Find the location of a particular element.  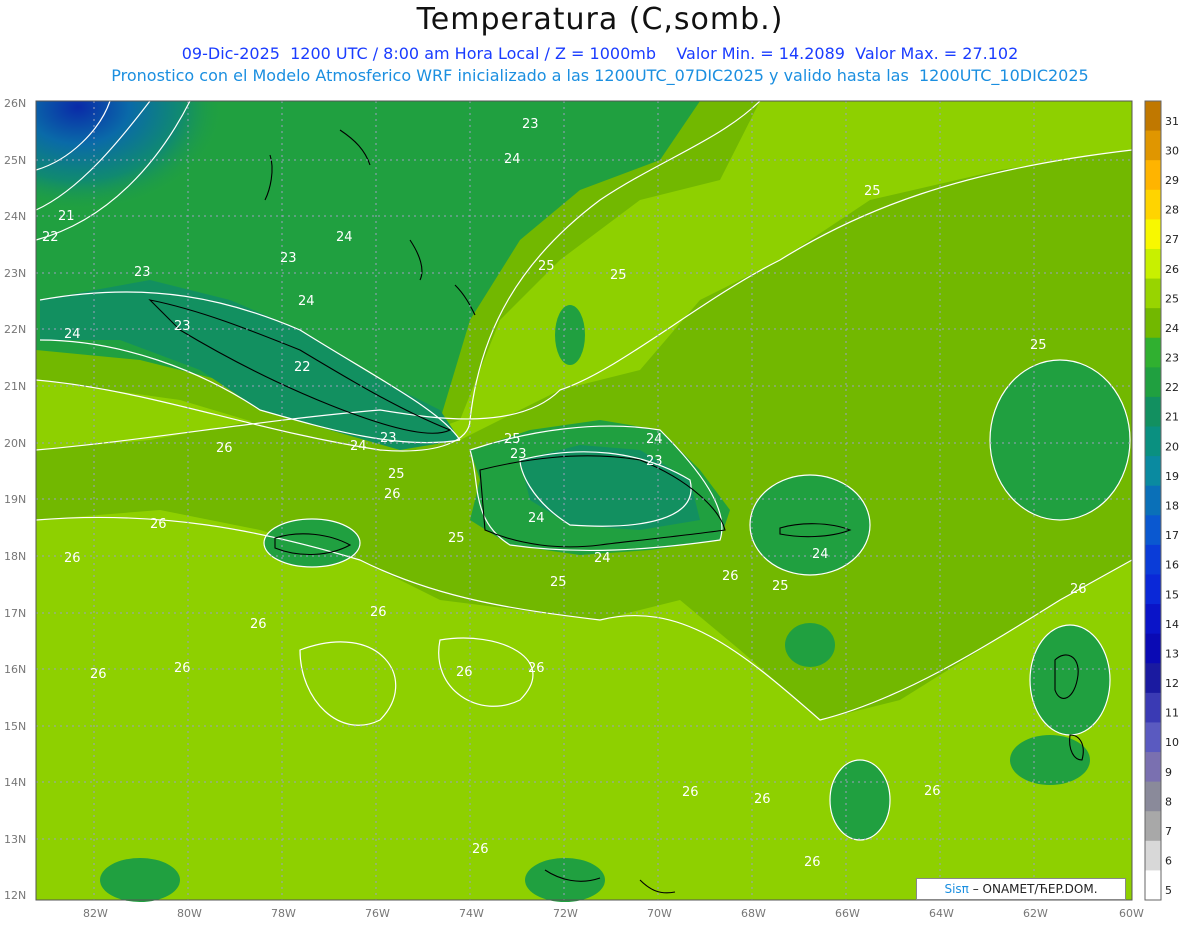

lon-tick-label: 64W is located at coordinates (941, 913).